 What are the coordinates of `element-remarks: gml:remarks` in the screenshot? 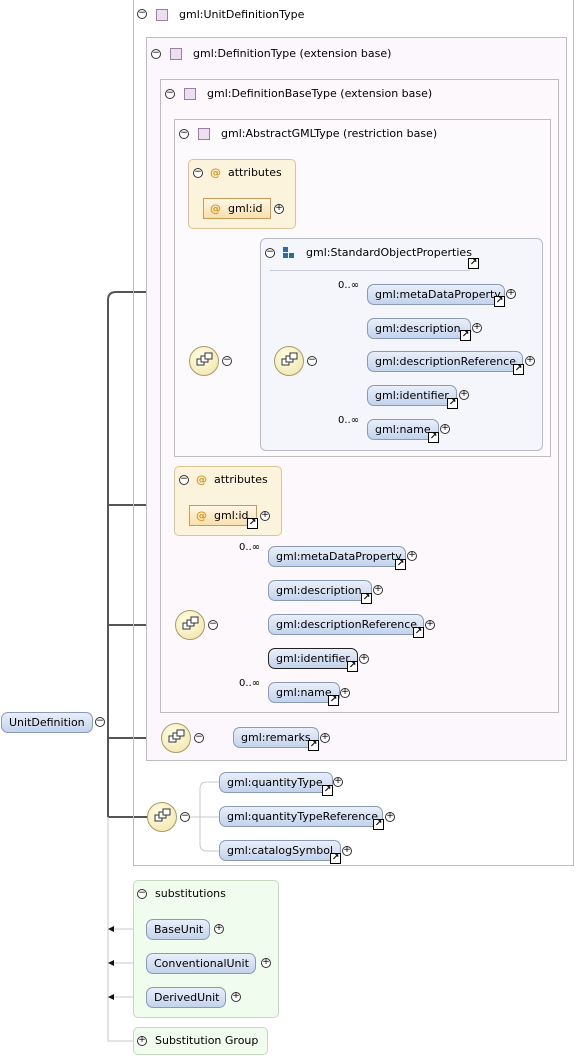 It's located at (276, 737).